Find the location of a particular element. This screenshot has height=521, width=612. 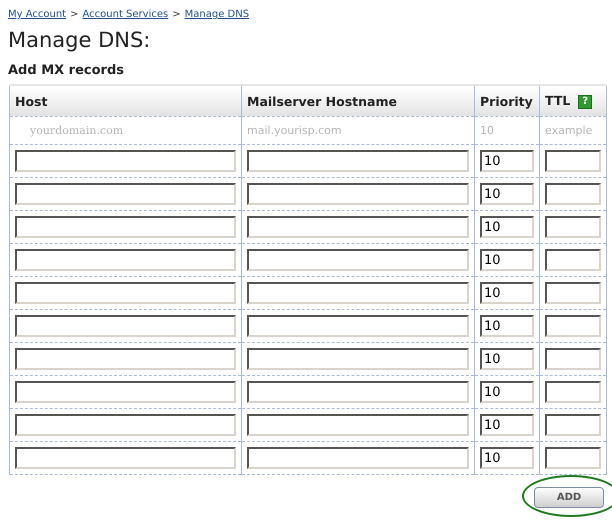

example-text: example is located at coordinates (568, 130).